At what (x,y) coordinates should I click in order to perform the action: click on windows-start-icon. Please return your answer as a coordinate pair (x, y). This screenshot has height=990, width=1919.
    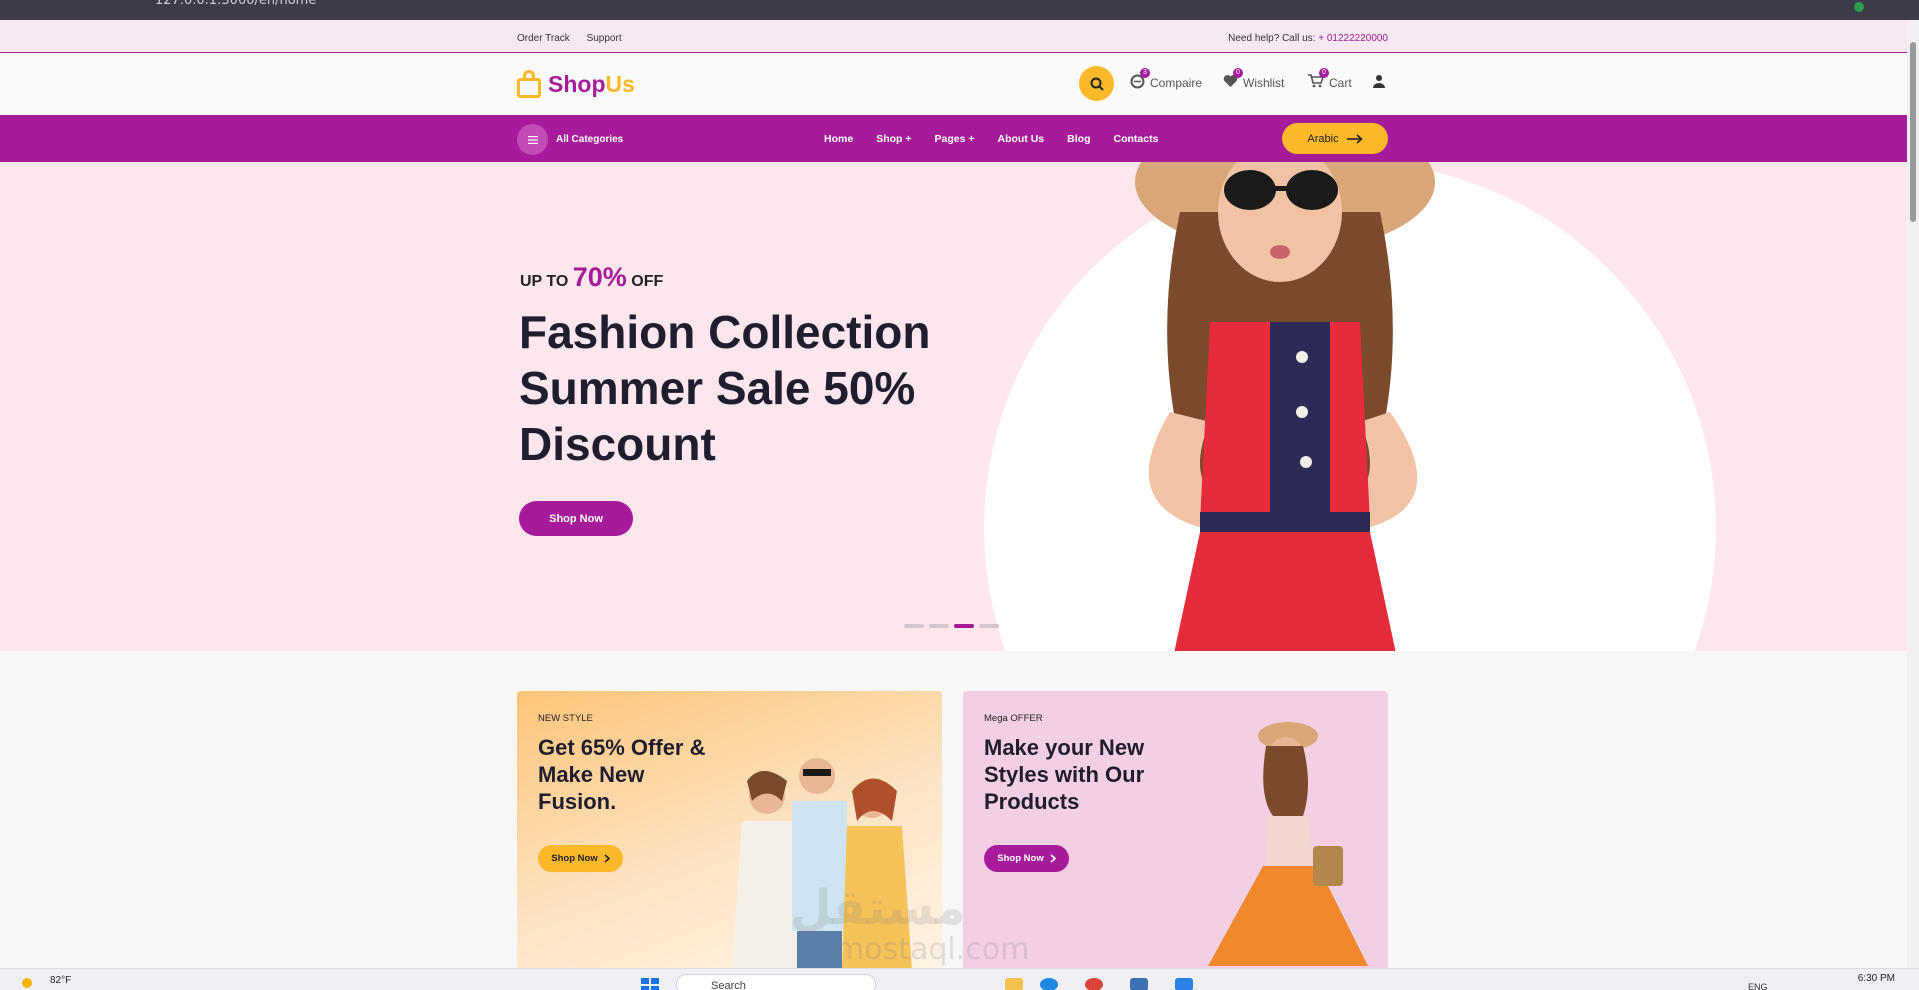
    Looking at the image, I should click on (650, 984).